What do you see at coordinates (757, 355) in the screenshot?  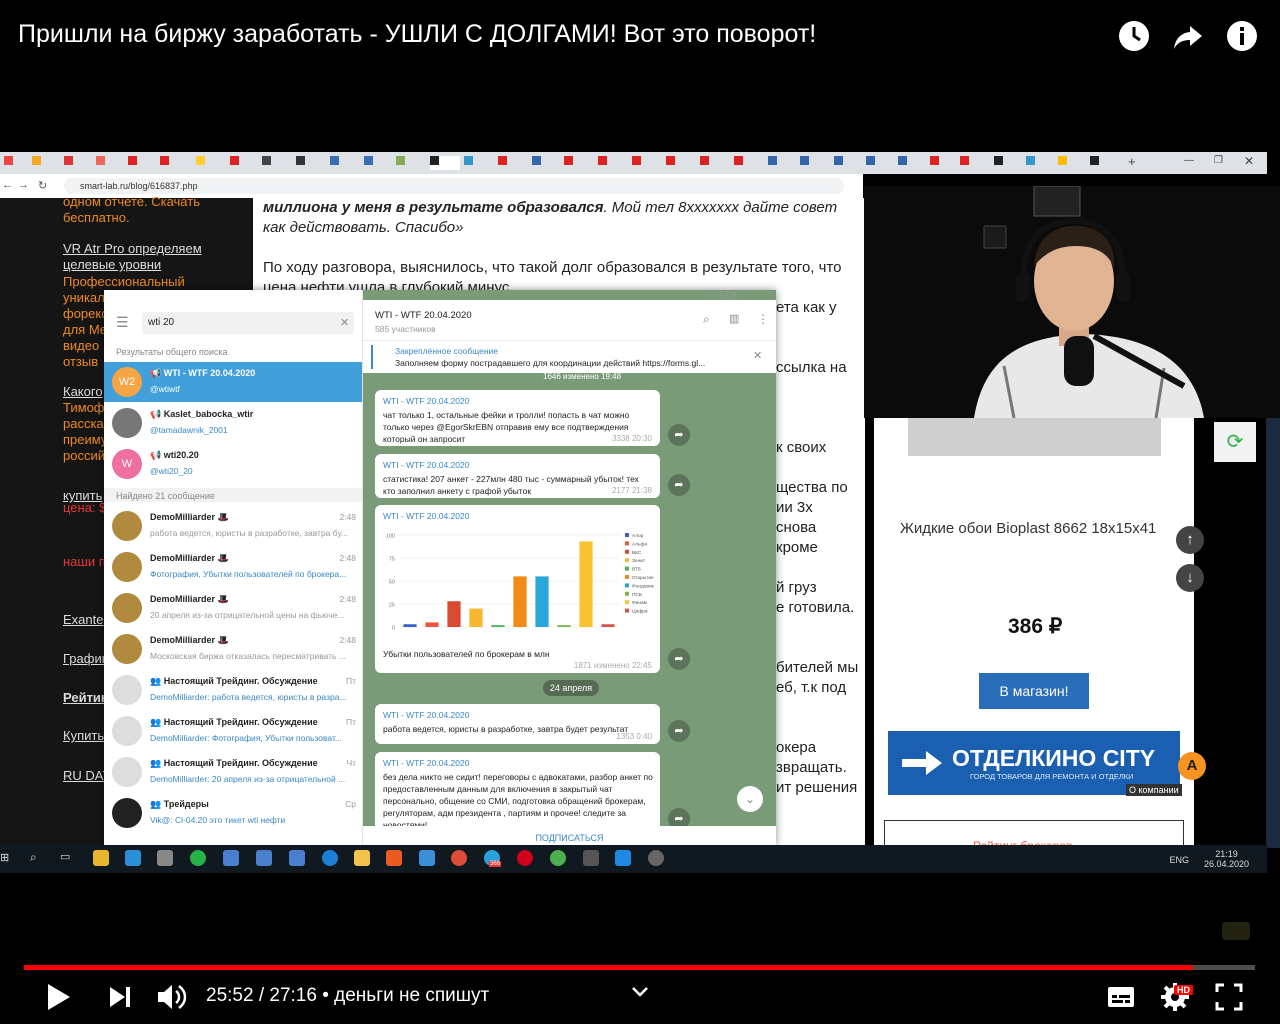 I see `close-pinned-icon: ✕` at bounding box center [757, 355].